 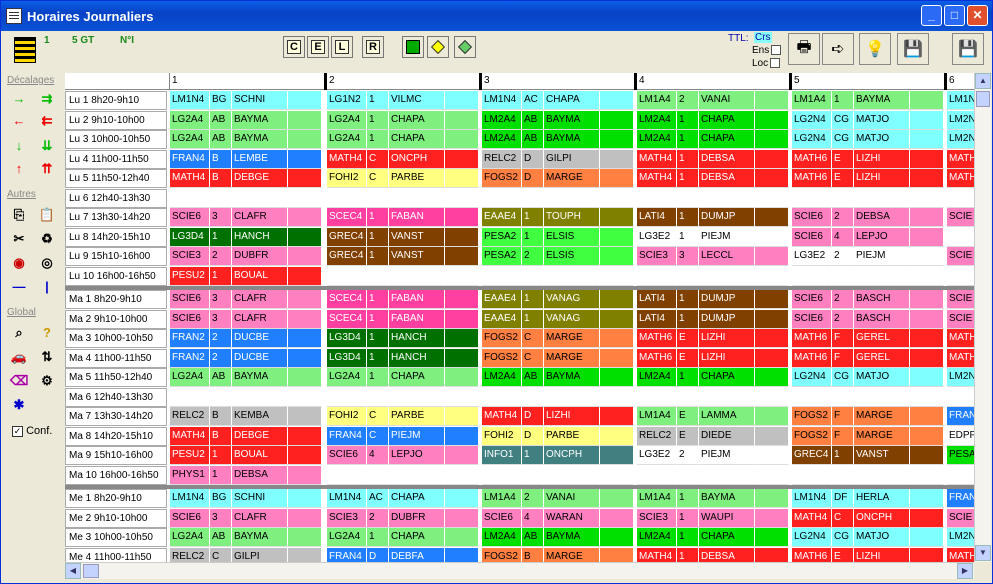 What do you see at coordinates (763, 37) in the screenshot?
I see `crs-checkbox: Crs` at bounding box center [763, 37].